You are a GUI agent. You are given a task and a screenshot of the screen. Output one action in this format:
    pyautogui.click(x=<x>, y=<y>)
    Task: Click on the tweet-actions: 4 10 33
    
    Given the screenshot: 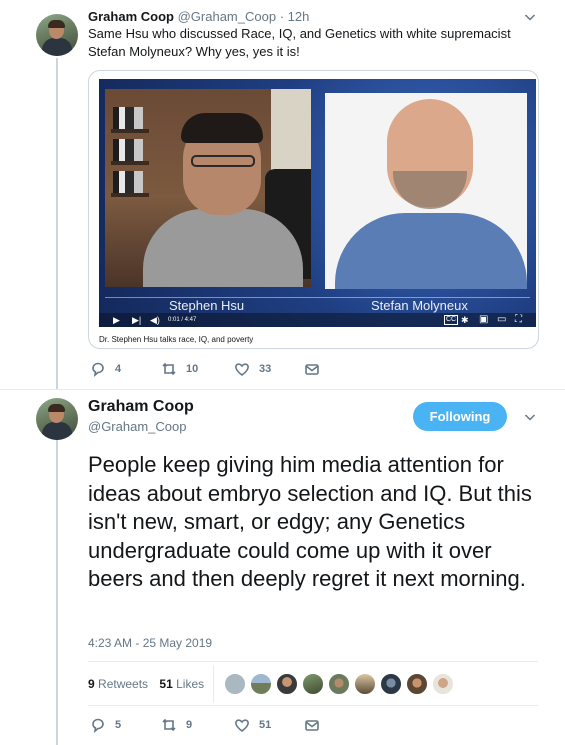 What is the action you would take?
    pyautogui.click(x=238, y=371)
    